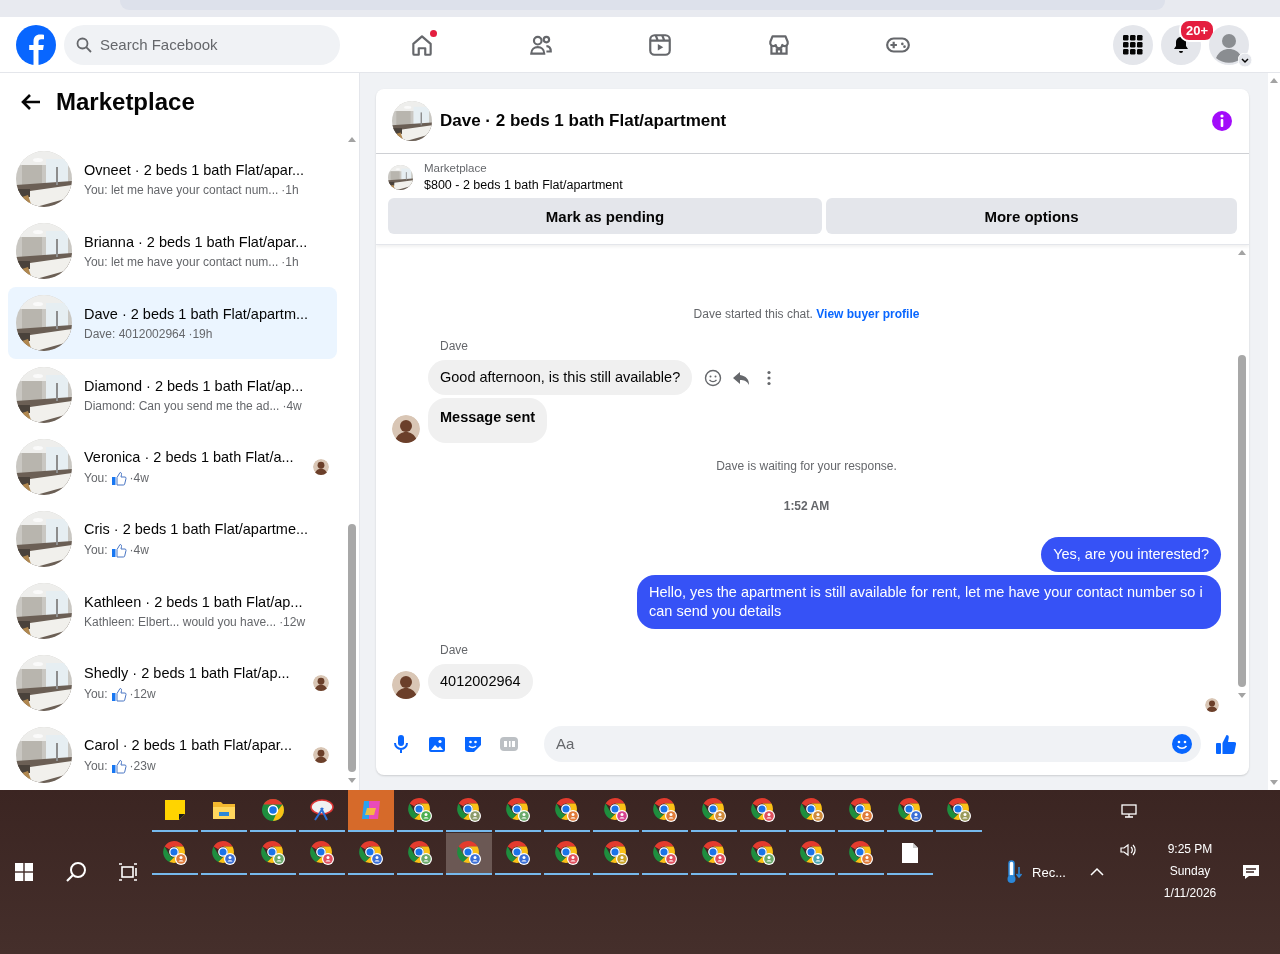  I want to click on scissors-icon, so click(322, 810).